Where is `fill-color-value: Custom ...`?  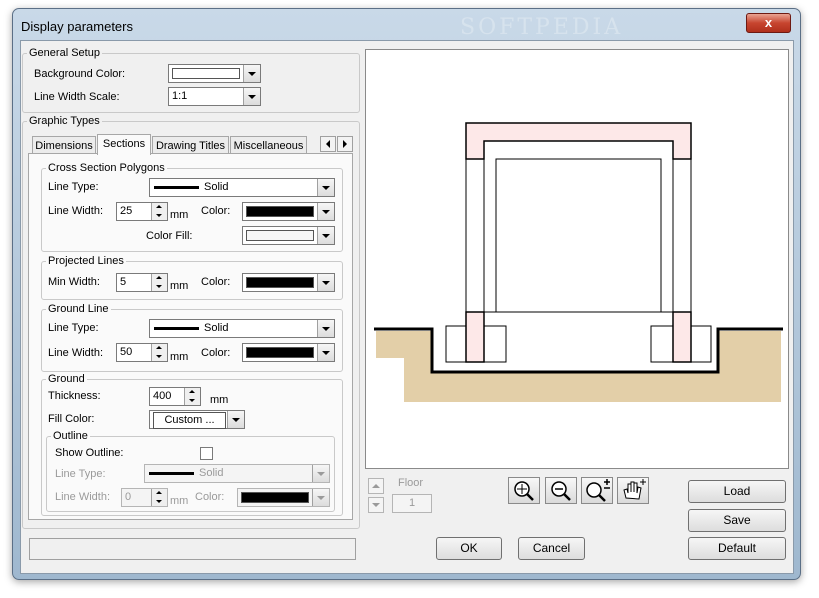 fill-color-value: Custom ... is located at coordinates (189, 420).